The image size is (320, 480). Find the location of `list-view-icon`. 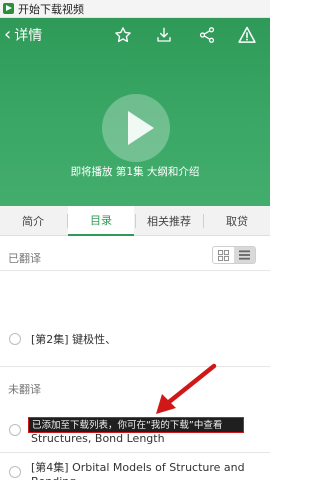

list-view-icon is located at coordinates (244, 255).